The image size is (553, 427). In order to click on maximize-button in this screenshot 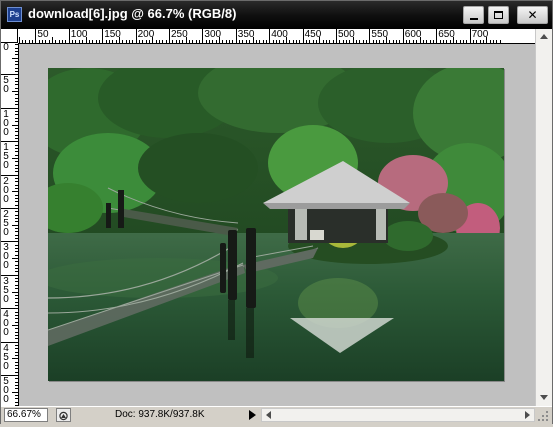, I will do `click(498, 15)`.